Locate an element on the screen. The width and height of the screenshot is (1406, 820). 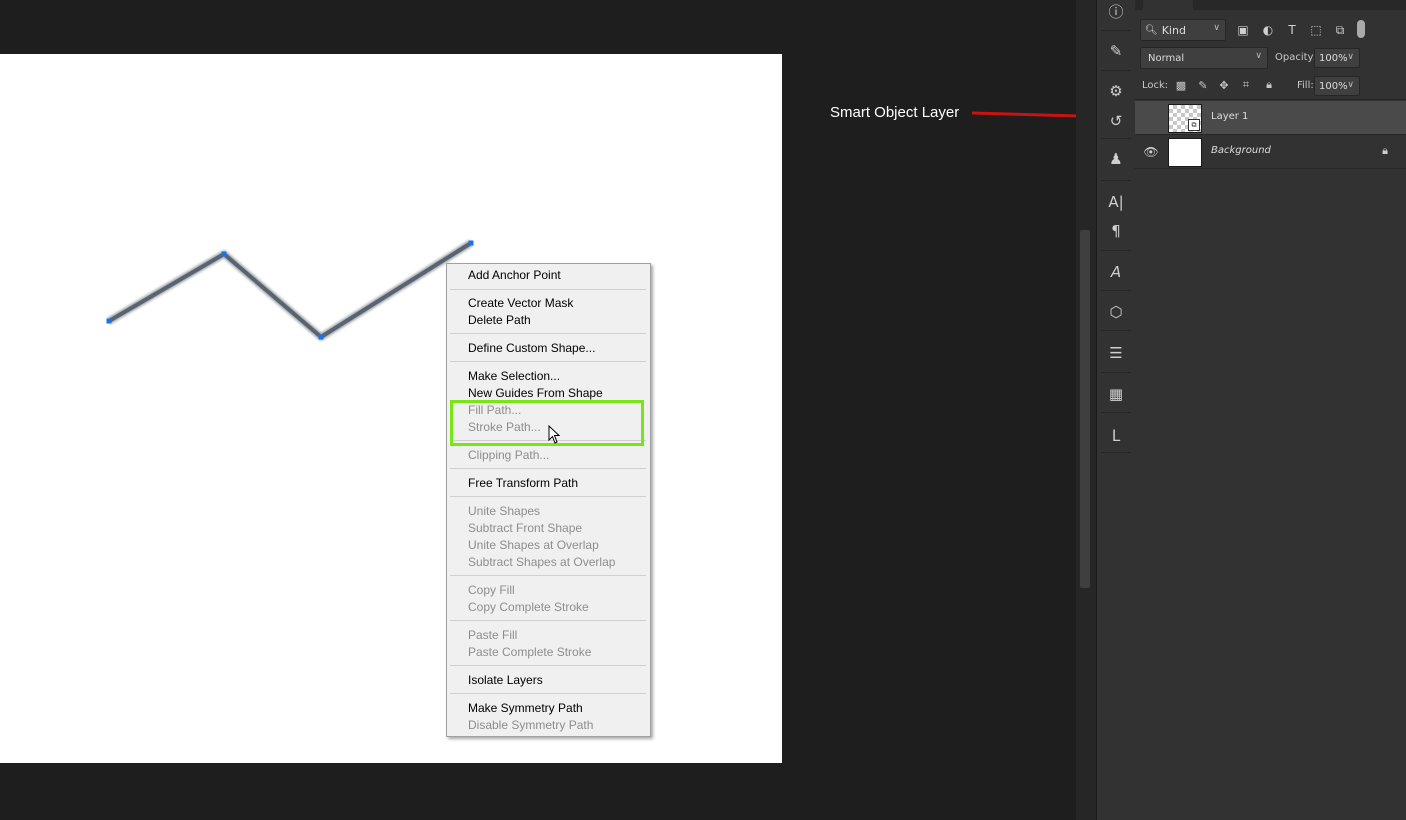
eye-icon: 👁︎ is located at coordinates (1151, 152).